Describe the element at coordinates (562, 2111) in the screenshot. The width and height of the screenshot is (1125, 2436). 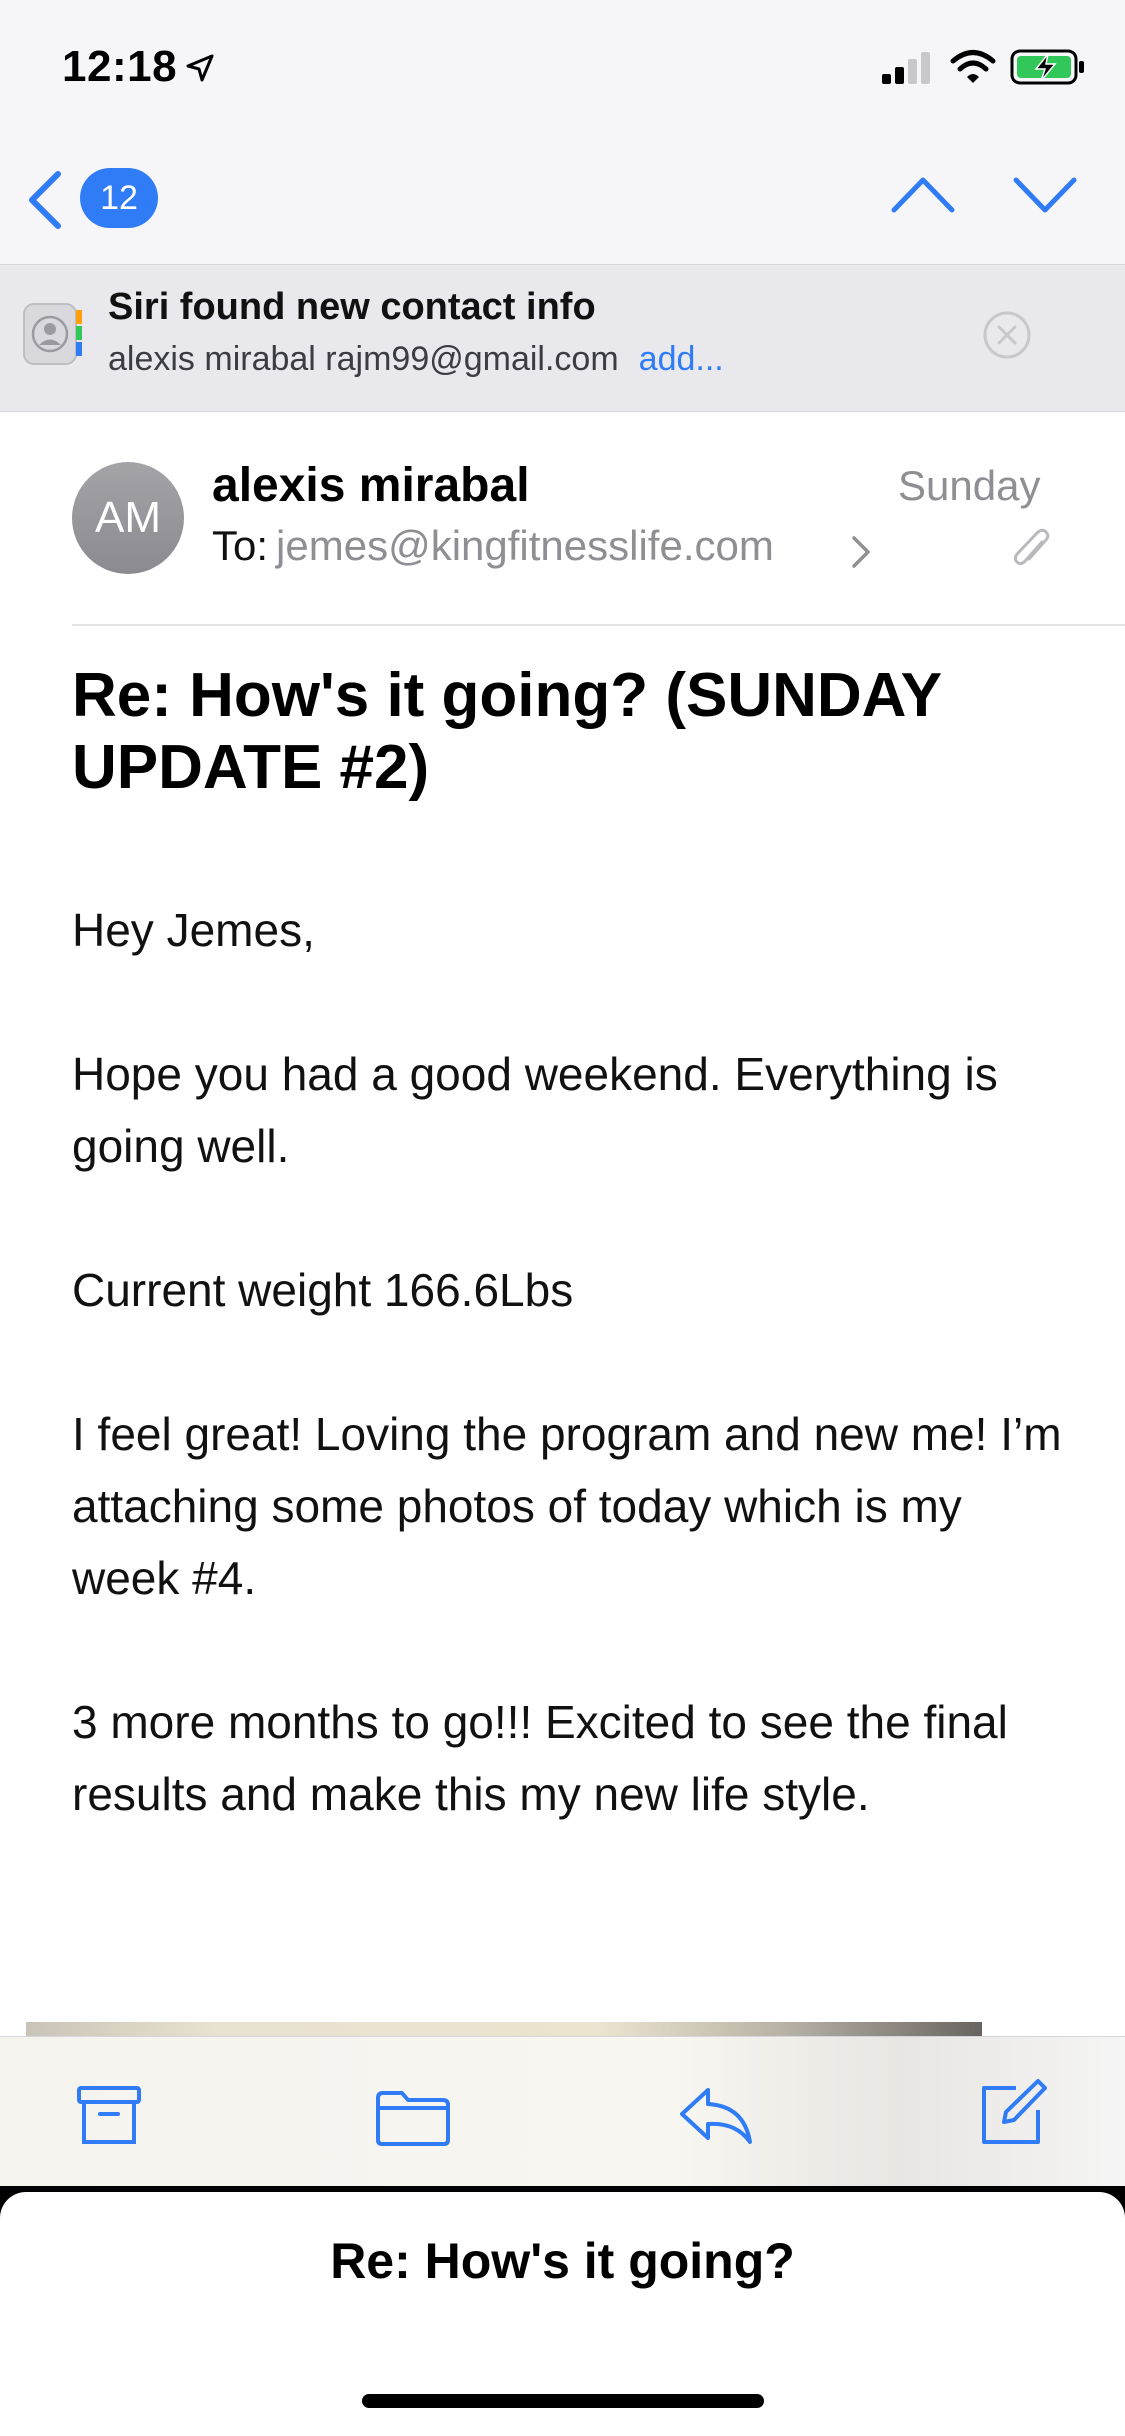
I see `bottom-toolbar` at that location.